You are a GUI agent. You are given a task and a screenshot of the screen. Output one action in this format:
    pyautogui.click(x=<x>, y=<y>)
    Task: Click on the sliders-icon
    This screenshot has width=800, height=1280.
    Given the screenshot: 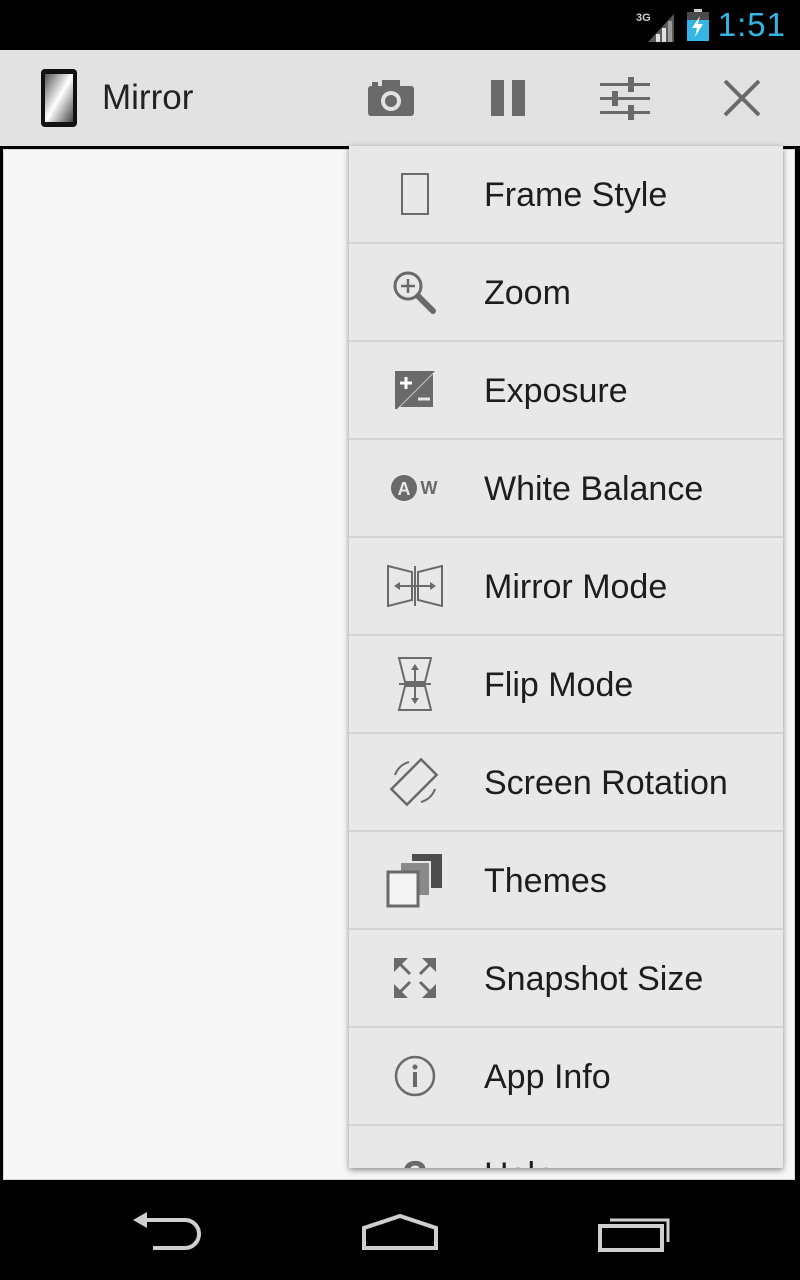 What is the action you would take?
    pyautogui.click(x=625, y=98)
    